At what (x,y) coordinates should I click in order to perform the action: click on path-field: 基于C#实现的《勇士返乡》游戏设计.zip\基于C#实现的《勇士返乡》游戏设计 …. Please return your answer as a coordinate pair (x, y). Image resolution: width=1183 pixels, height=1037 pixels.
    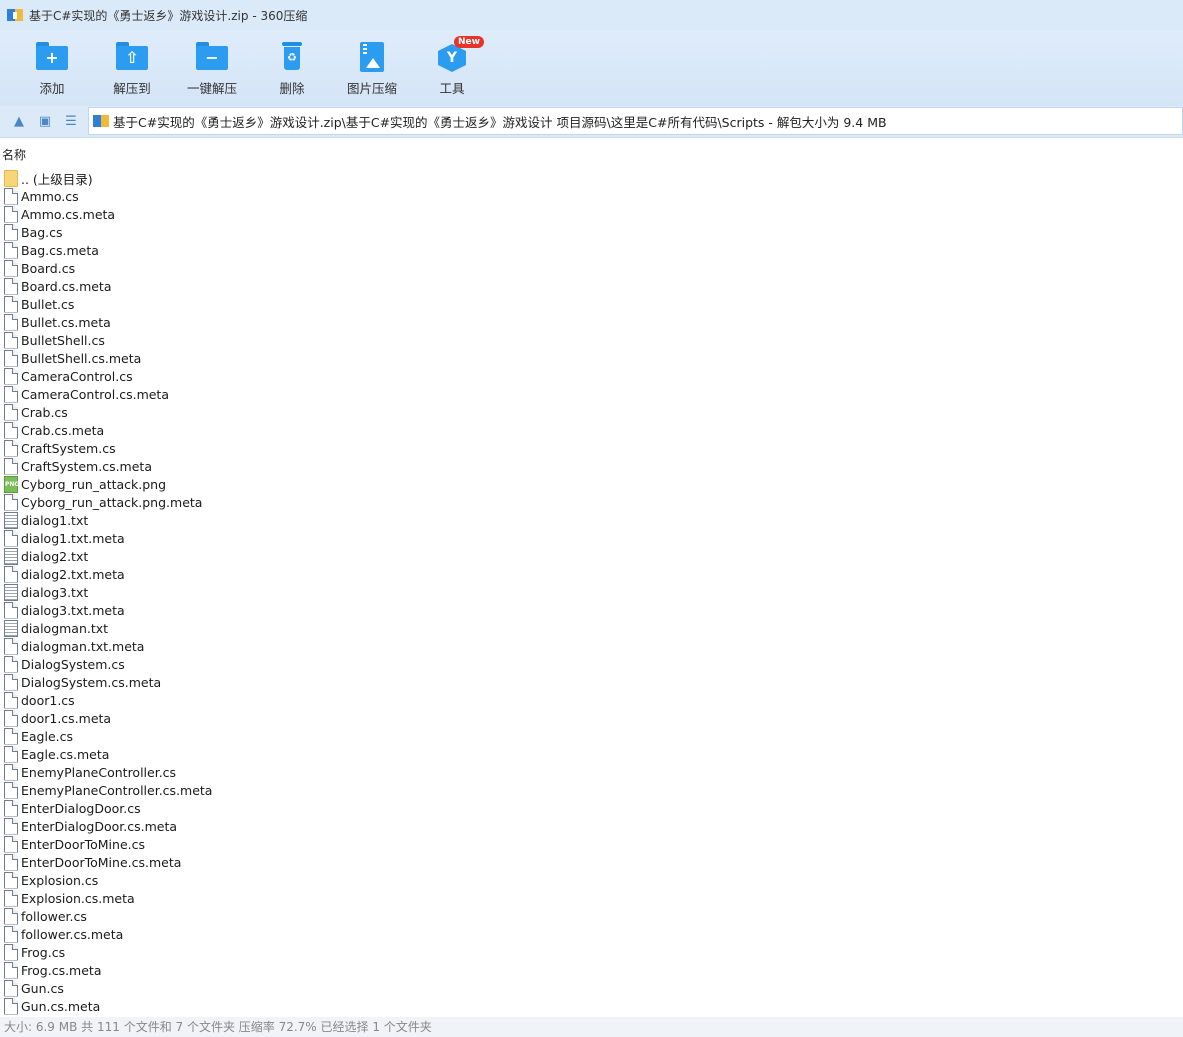
    Looking at the image, I should click on (635, 121).